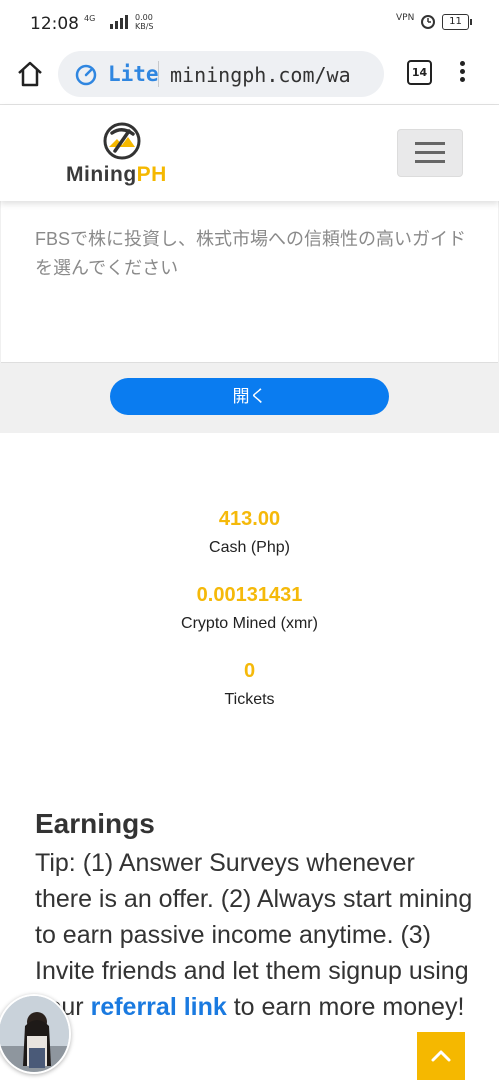 This screenshot has width=499, height=1085. I want to click on tip-text-end: to earn more money!, so click(345, 1007).